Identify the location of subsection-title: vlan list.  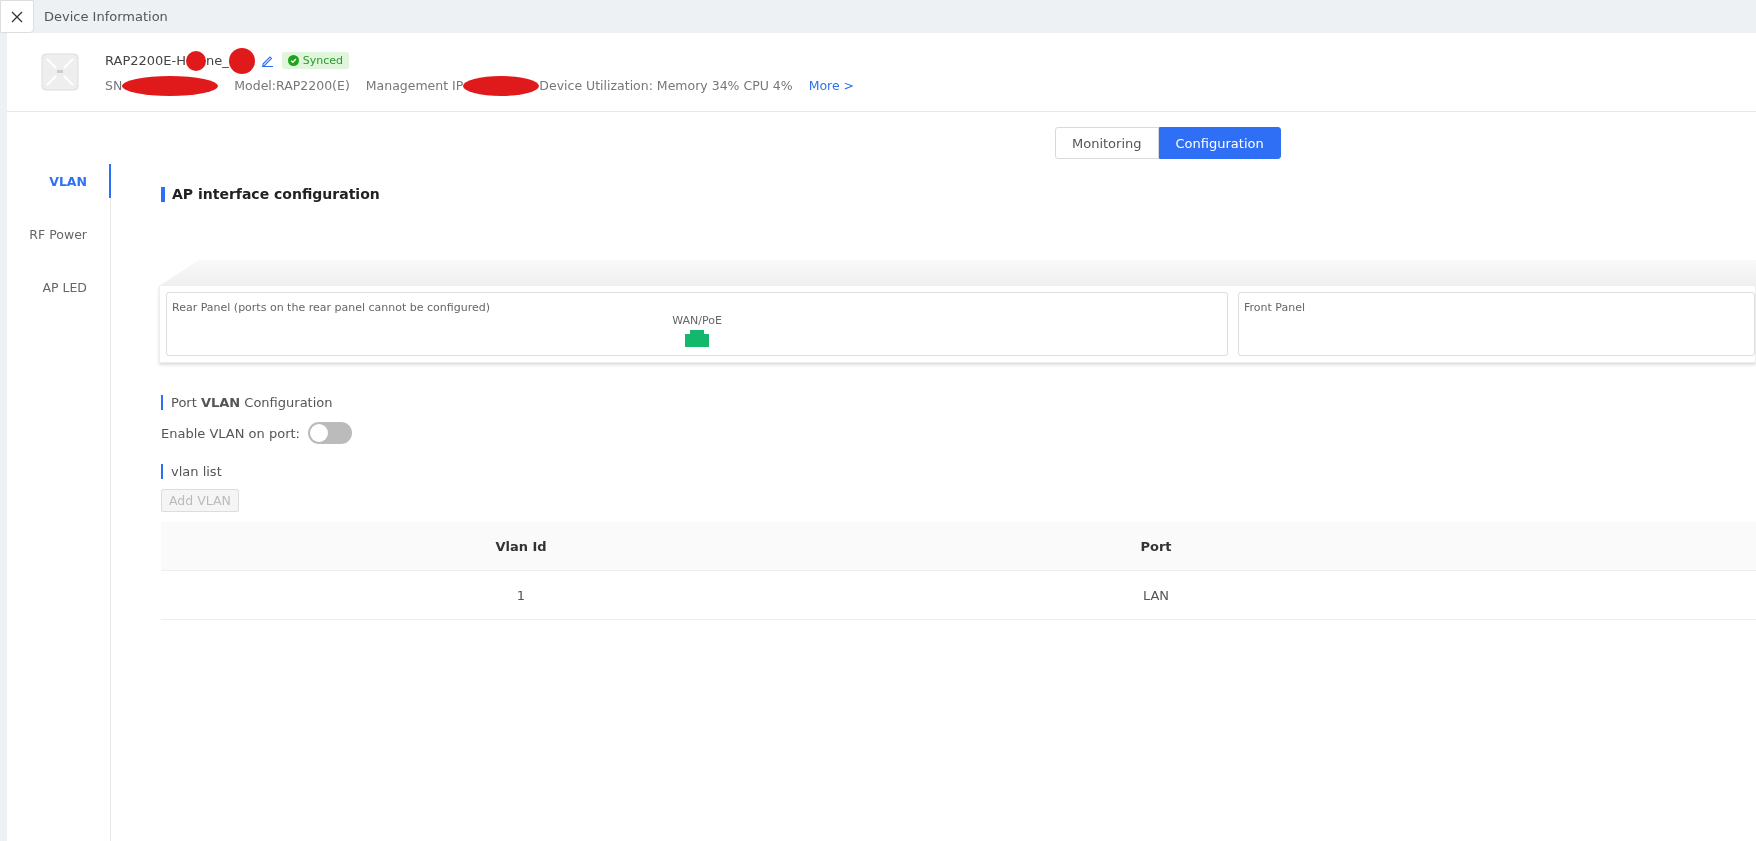
(191, 471).